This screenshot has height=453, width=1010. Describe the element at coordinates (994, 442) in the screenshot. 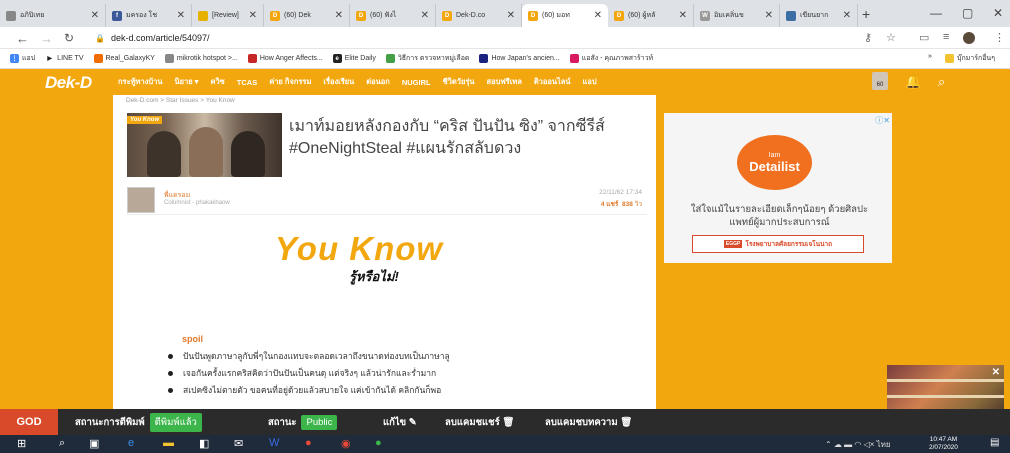

I see `notifications-icon: ▤` at that location.